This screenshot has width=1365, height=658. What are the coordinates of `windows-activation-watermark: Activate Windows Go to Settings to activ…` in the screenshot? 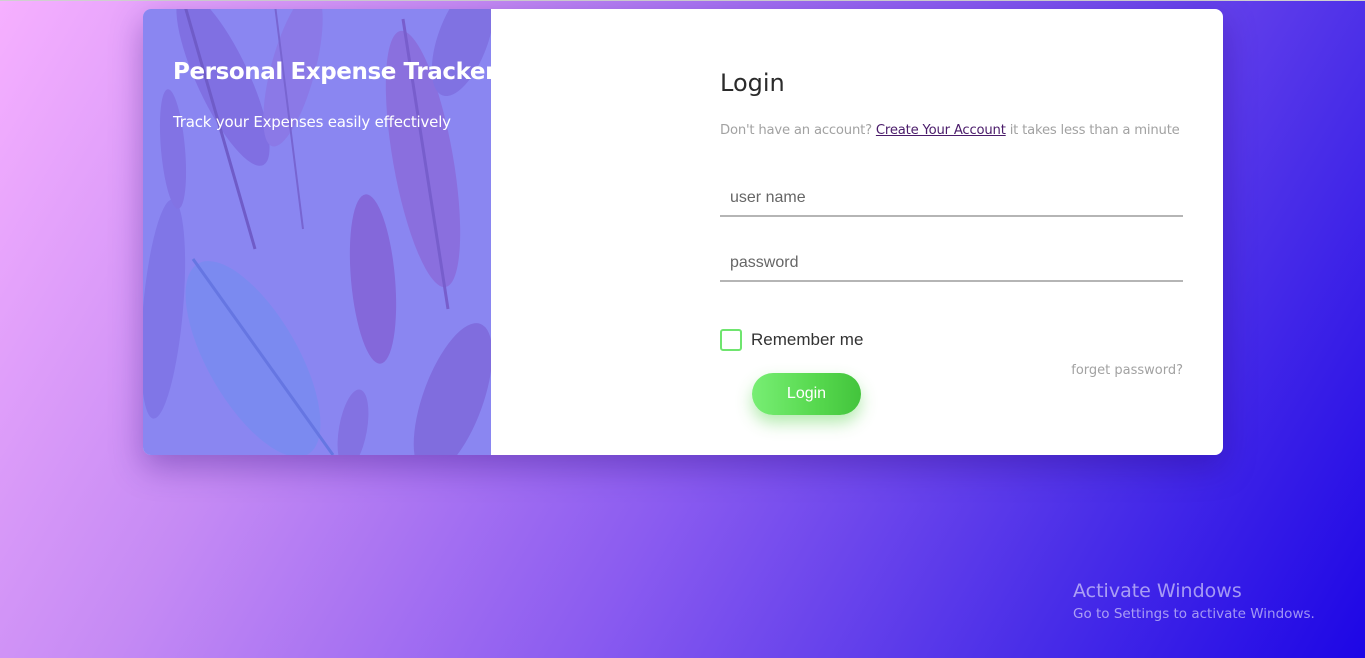 It's located at (1194, 601).